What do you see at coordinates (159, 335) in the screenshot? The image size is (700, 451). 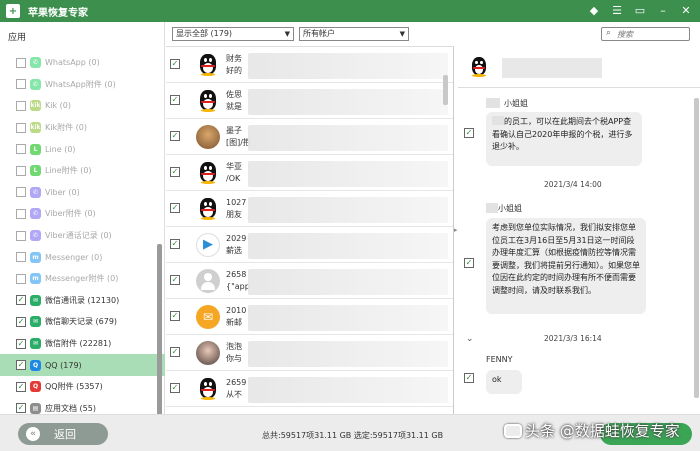 I see `sidebar-scrollbar` at bounding box center [159, 335].